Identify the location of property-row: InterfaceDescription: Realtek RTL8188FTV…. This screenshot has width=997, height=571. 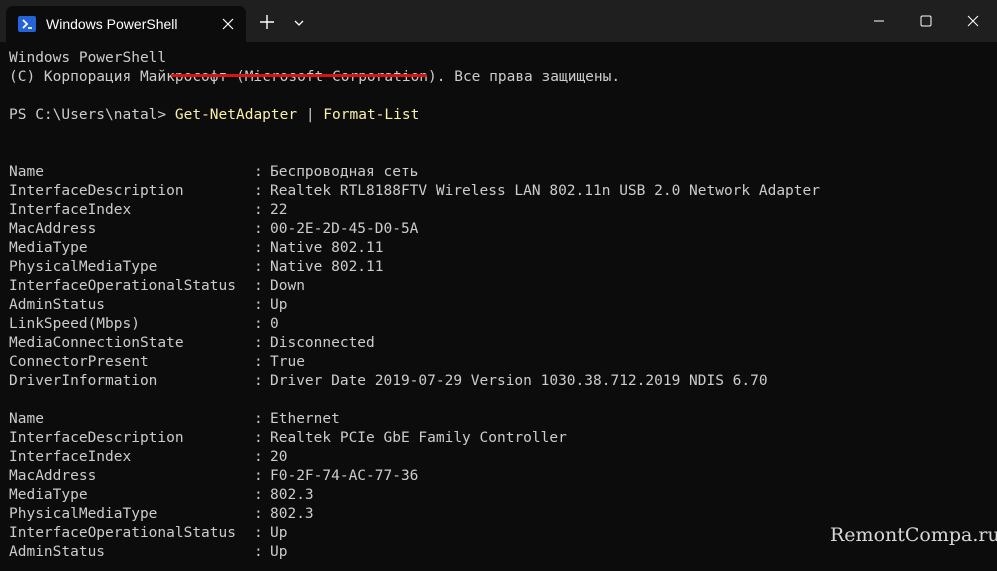
(501, 191).